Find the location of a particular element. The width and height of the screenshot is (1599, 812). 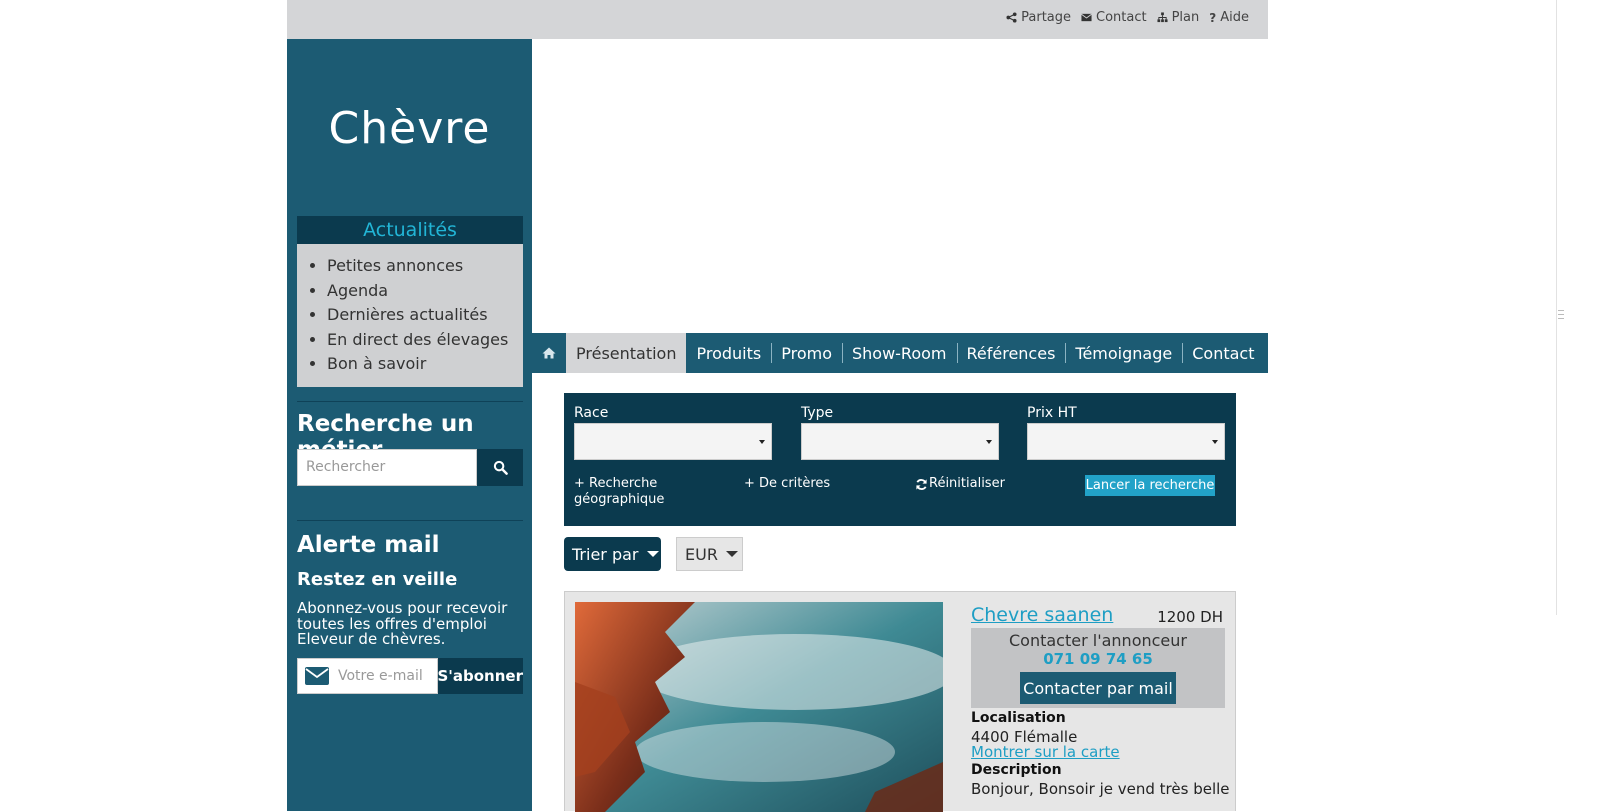

photo-image is located at coordinates (759, 707).